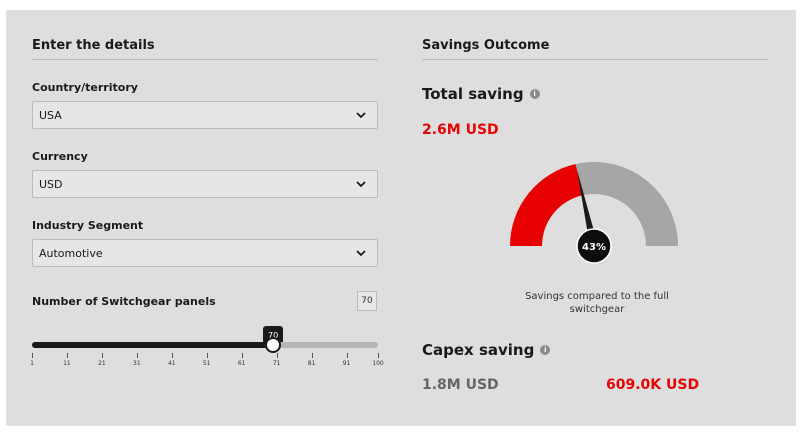 The width and height of the screenshot is (800, 440). What do you see at coordinates (205, 115) in the screenshot?
I see `country-select: USA` at bounding box center [205, 115].